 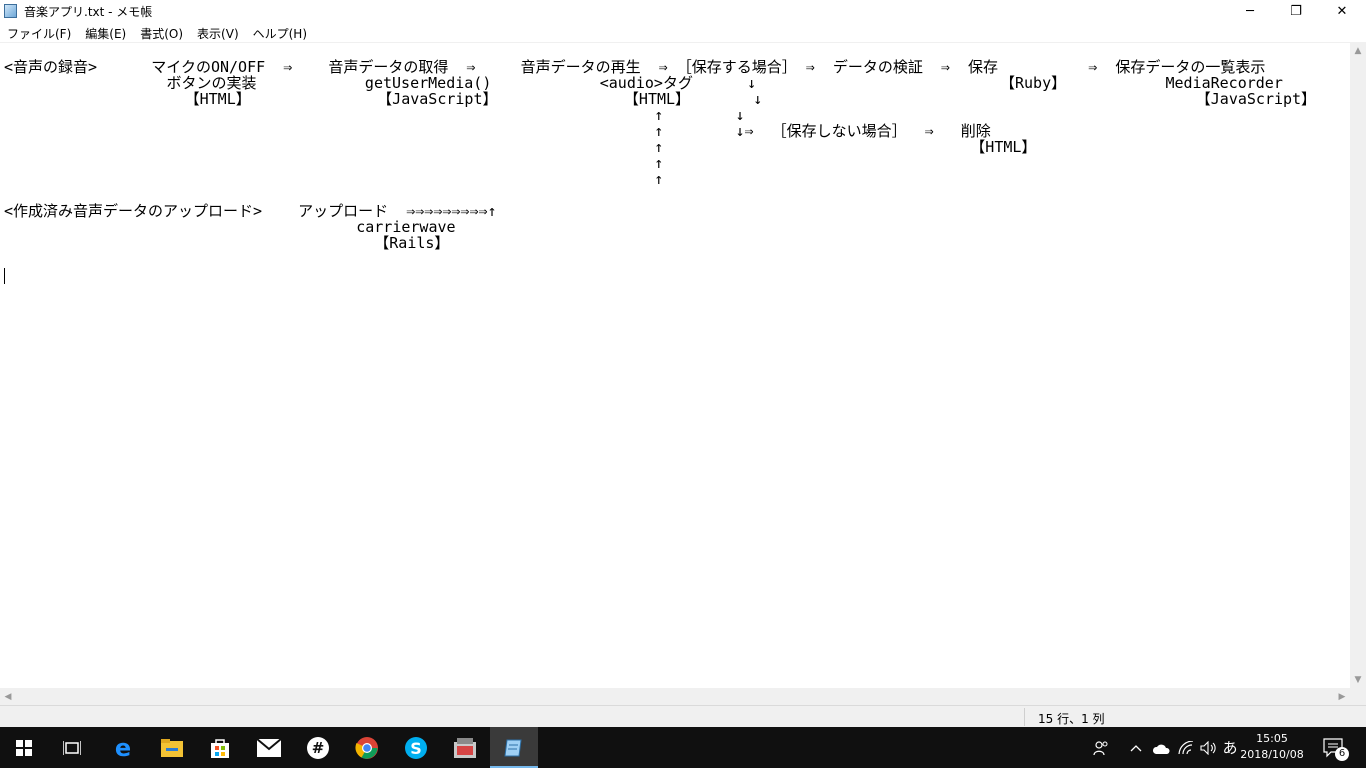 I want to click on cloud-icon, so click(x=1161, y=749).